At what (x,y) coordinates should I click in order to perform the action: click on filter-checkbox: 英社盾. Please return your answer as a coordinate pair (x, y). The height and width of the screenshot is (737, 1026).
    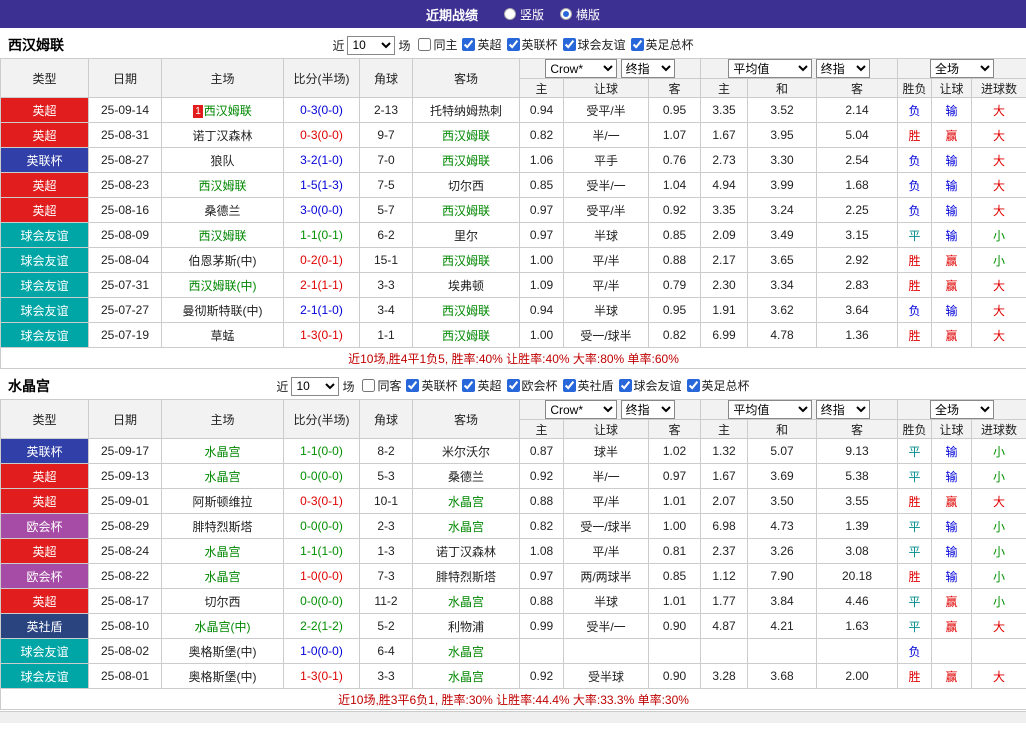
    Looking at the image, I should click on (588, 385).